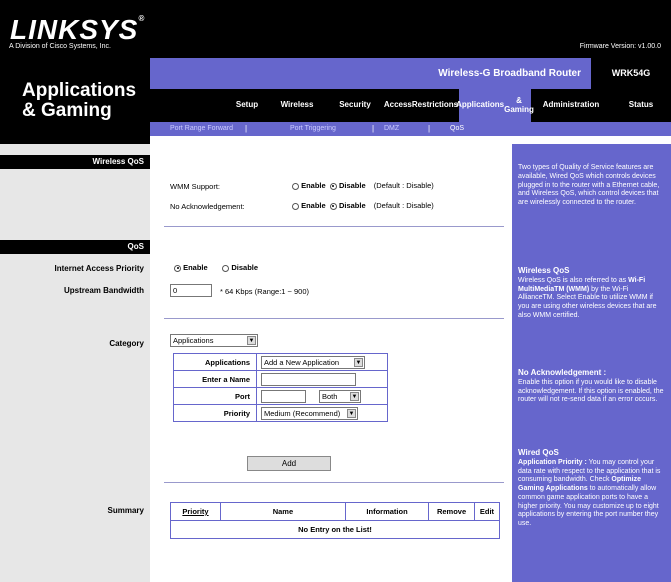 Image resolution: width=671 pixels, height=582 pixels. I want to click on app-name-input, so click(308, 379).